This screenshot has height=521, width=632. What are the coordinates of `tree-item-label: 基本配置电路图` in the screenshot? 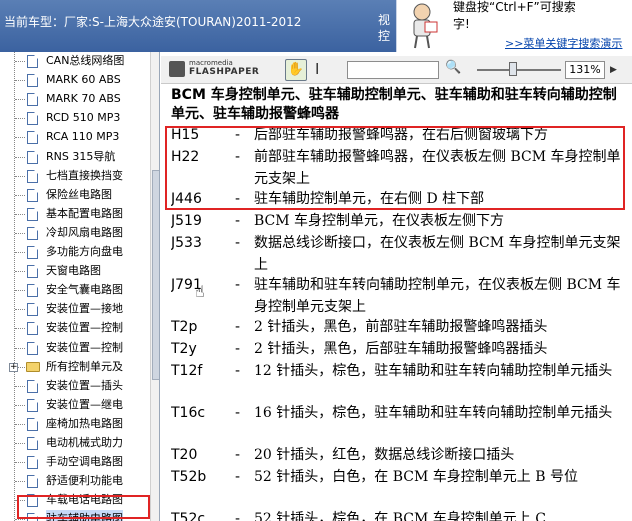 It's located at (84, 213).